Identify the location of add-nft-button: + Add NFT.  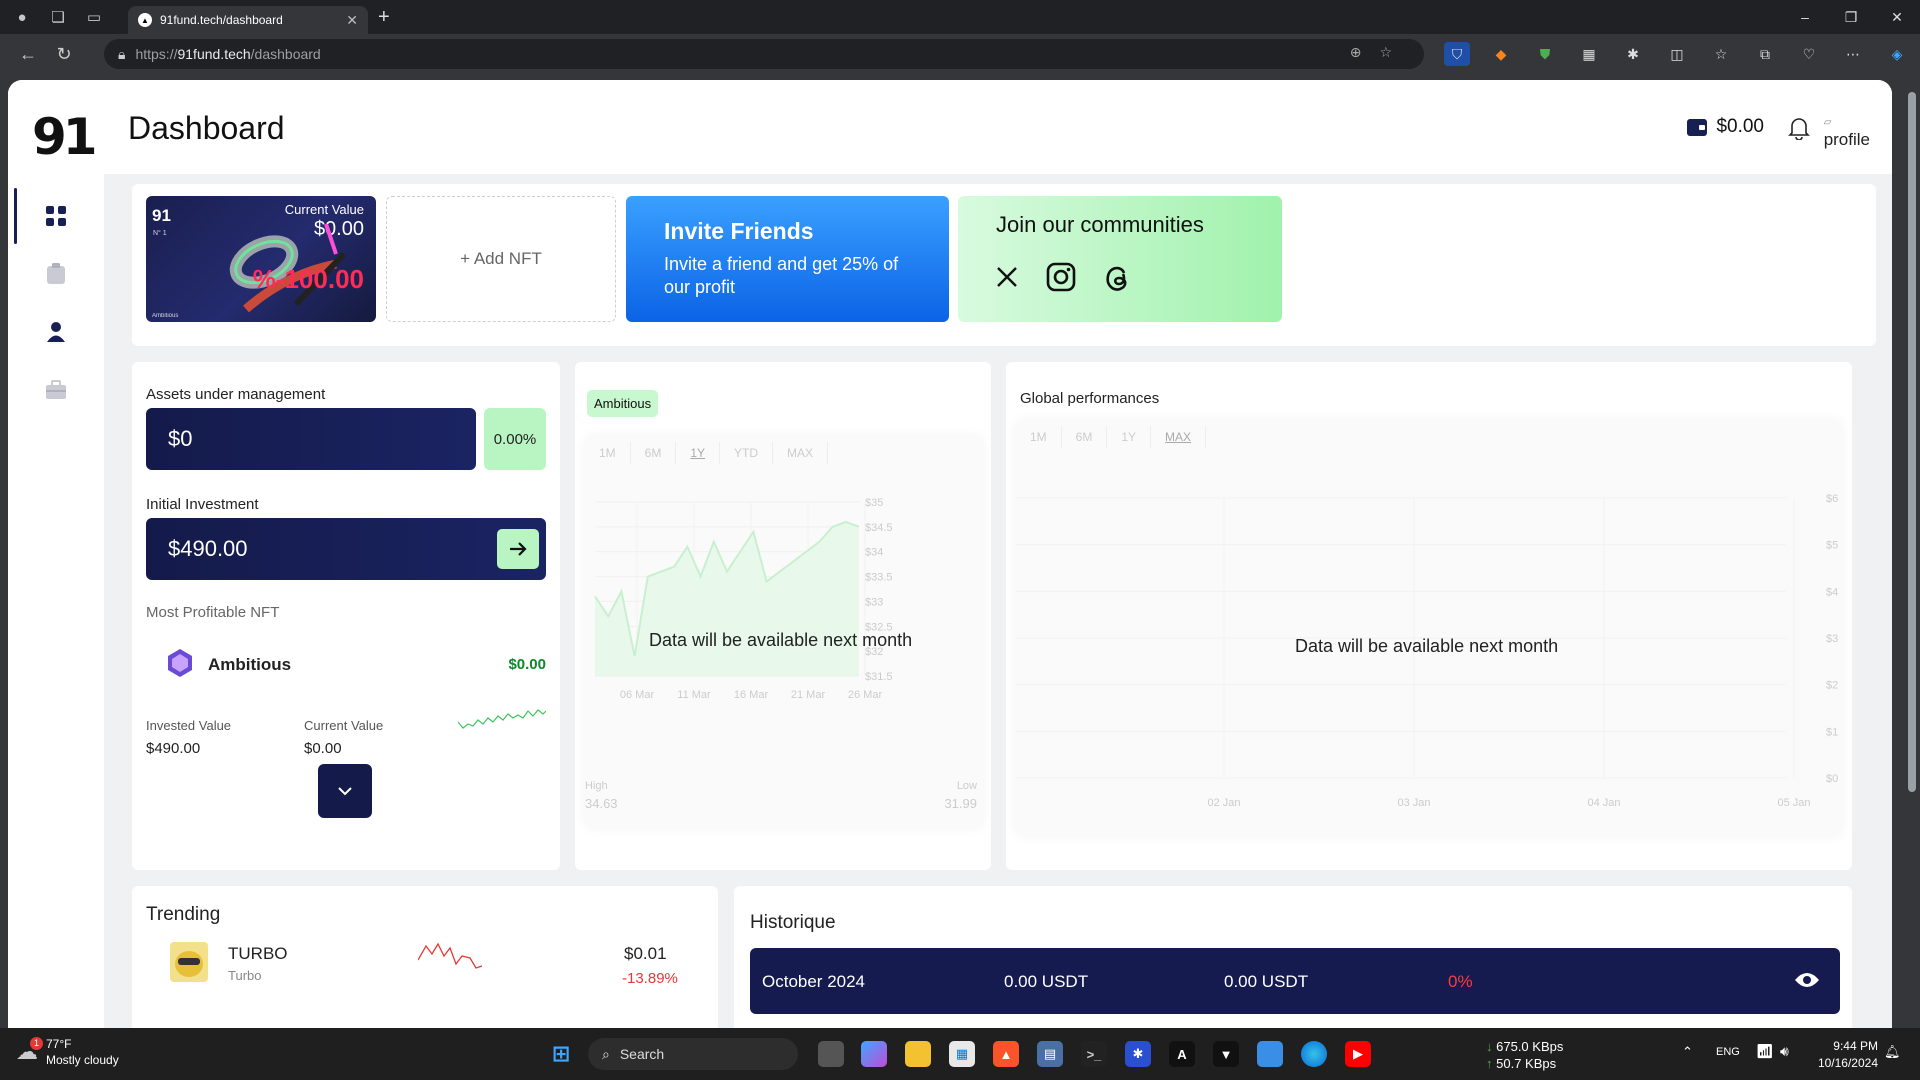
(501, 259).